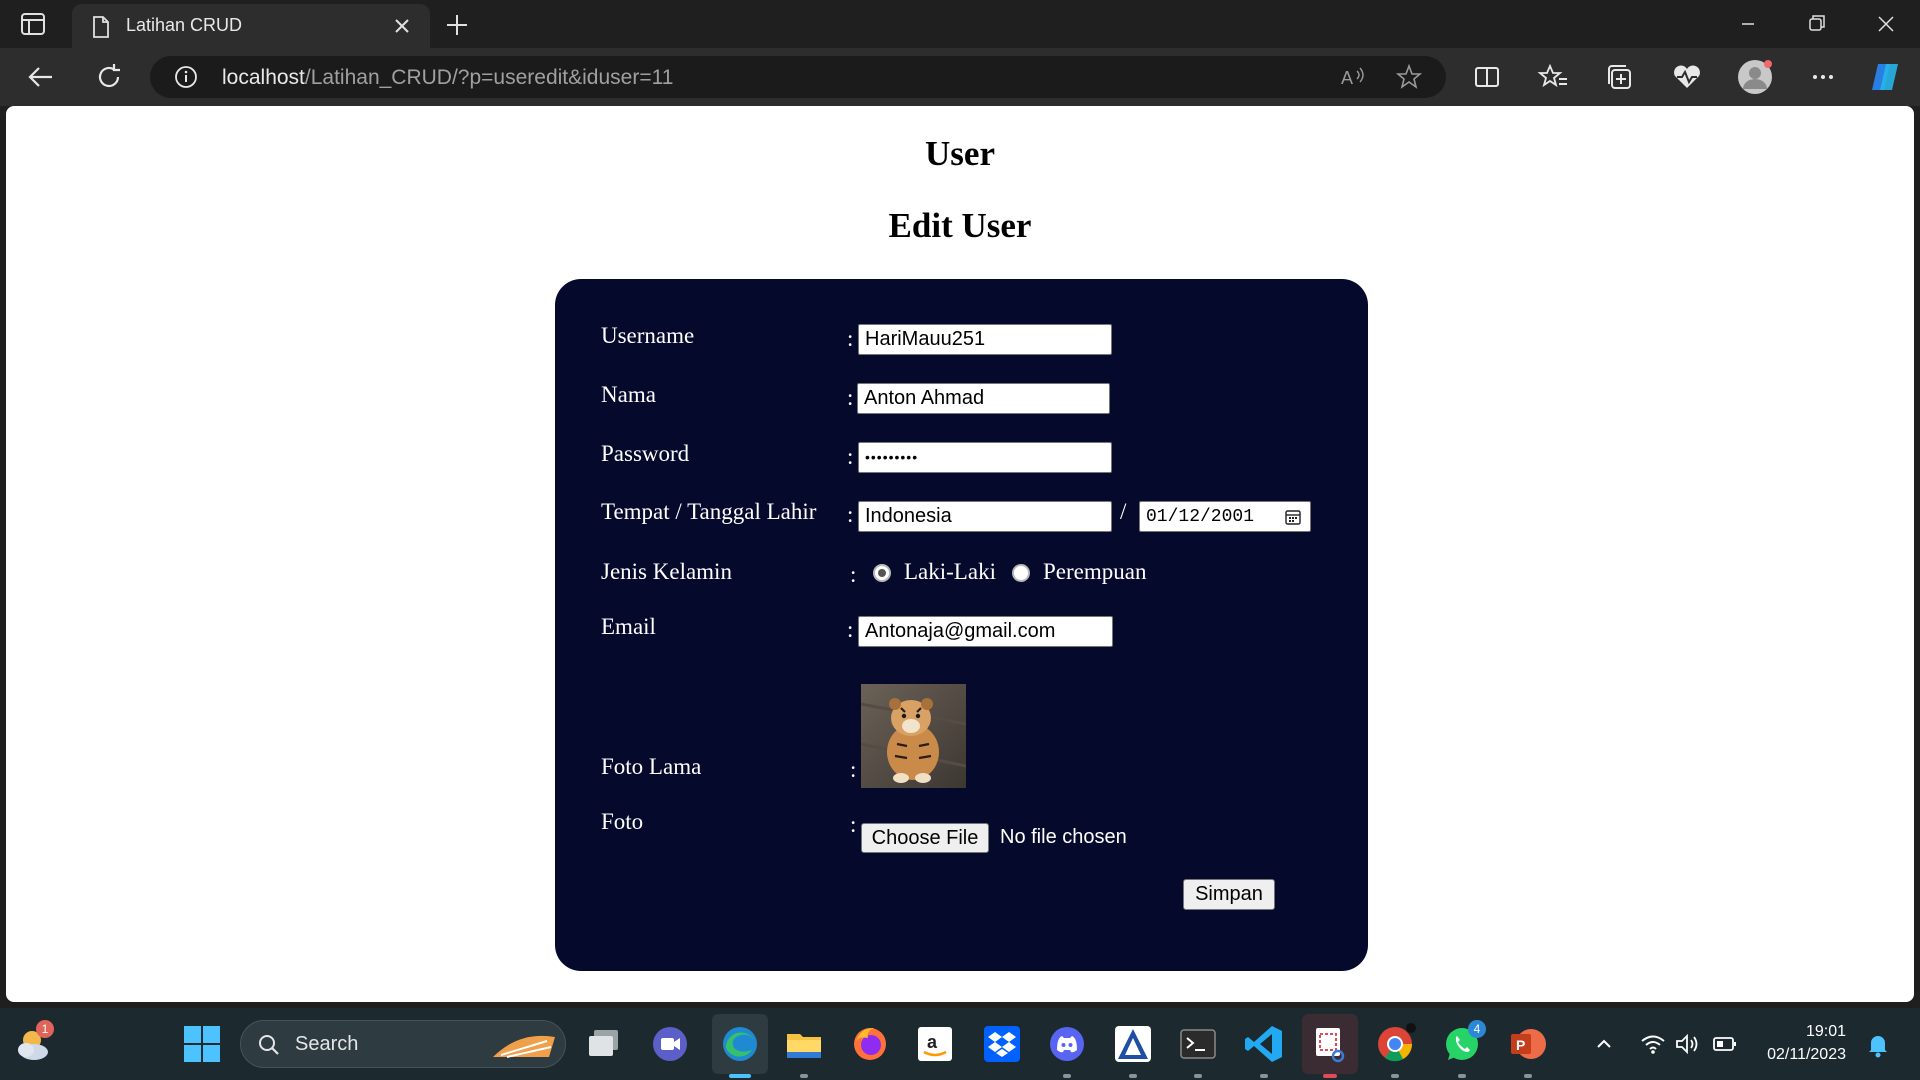  I want to click on app-running-indicator, so click(1133, 1076).